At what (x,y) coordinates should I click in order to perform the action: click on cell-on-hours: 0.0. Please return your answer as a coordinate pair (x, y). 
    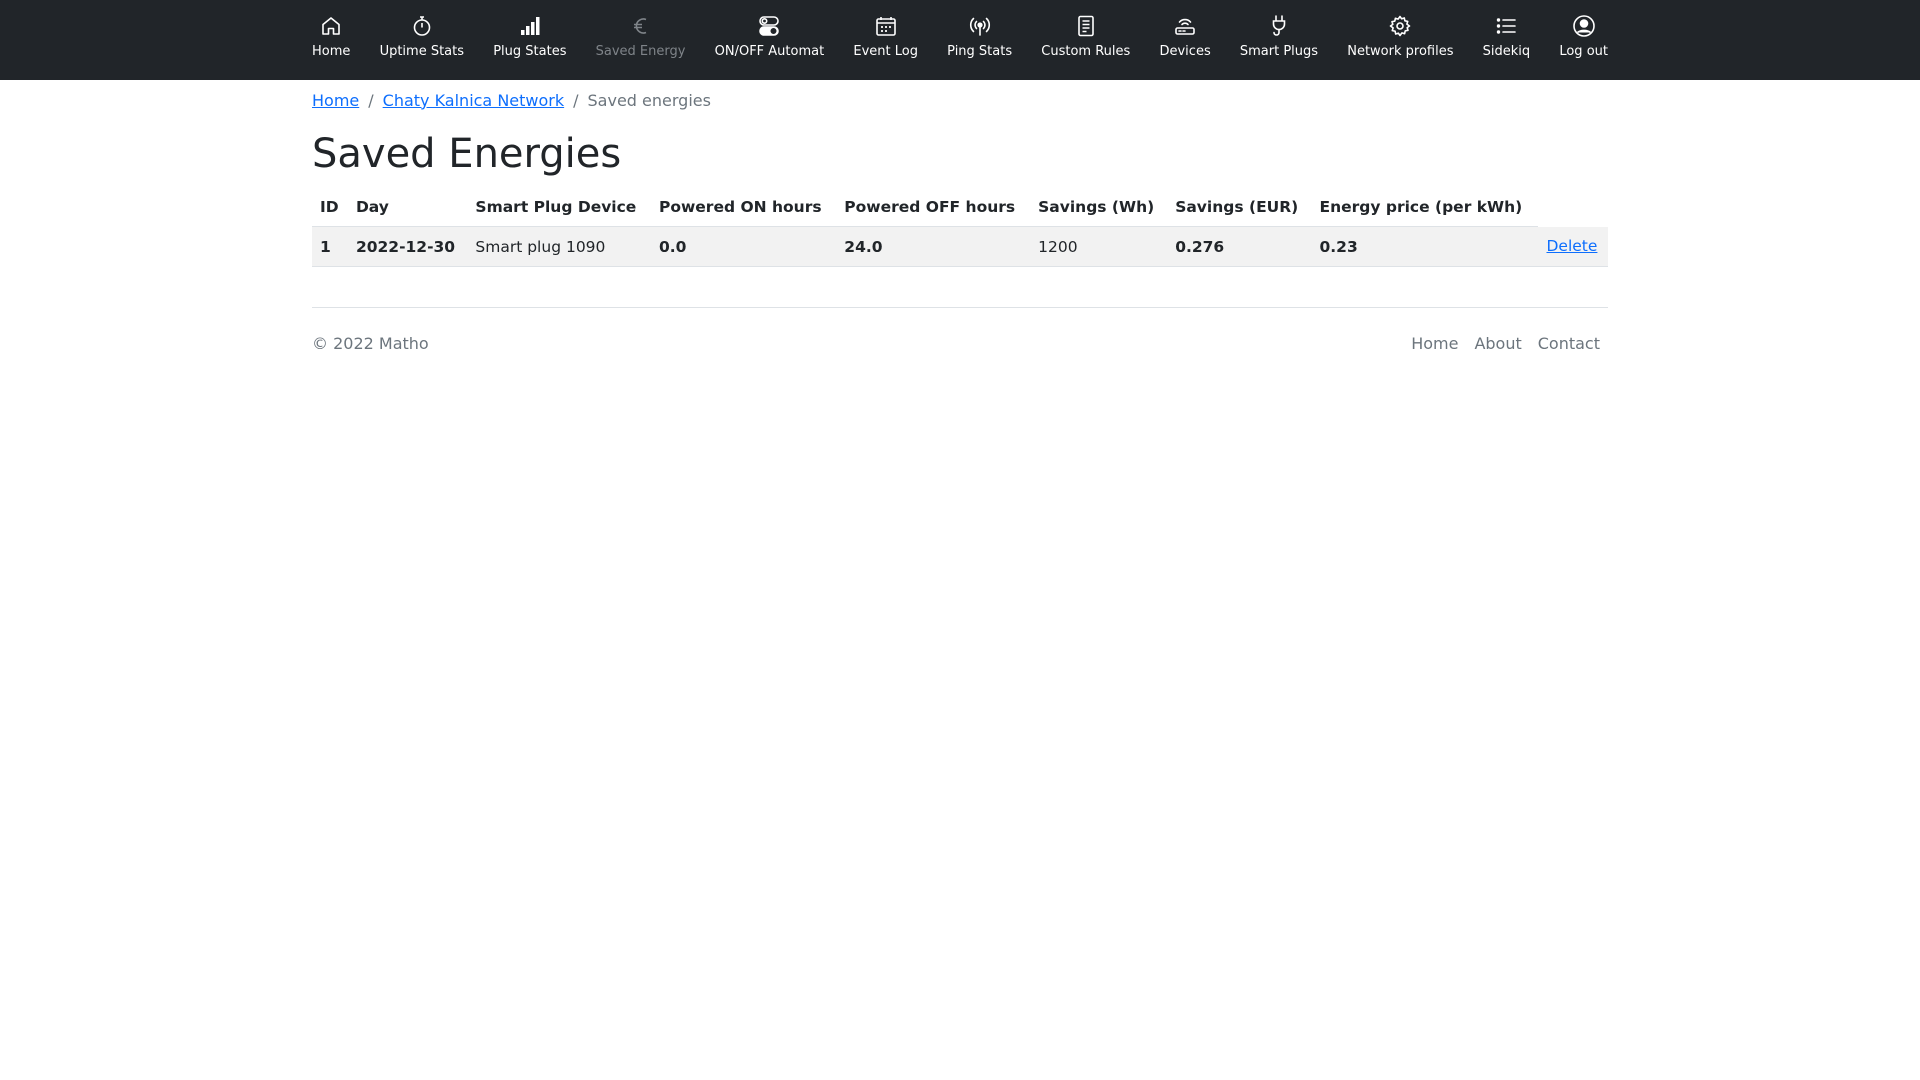
    Looking at the image, I should click on (743, 246).